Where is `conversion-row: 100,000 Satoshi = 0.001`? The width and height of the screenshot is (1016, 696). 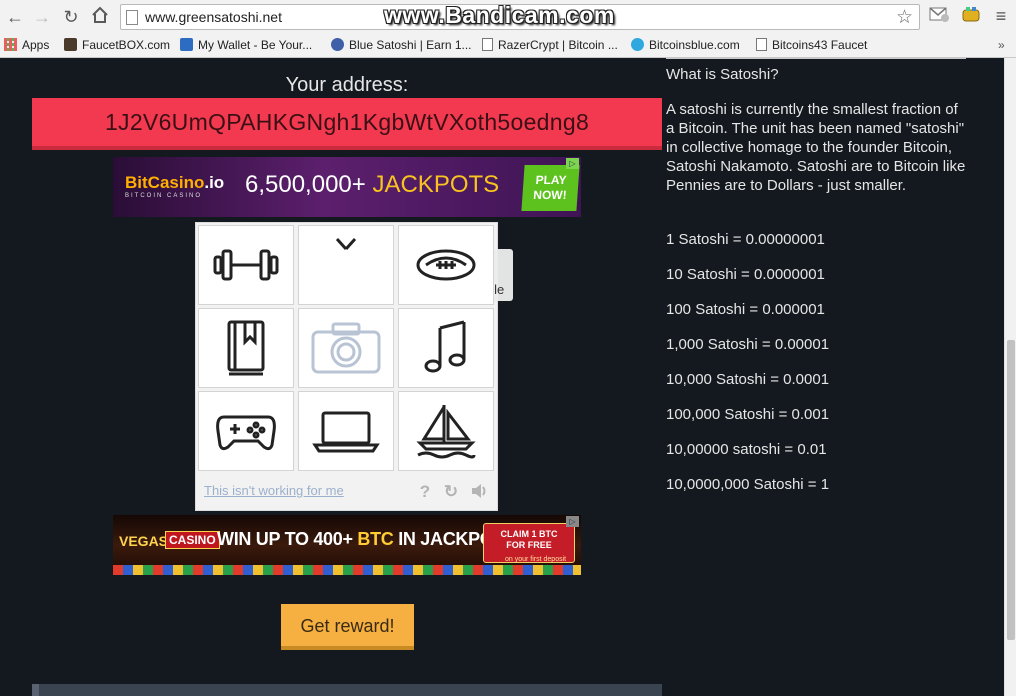
conversion-row: 100,000 Satoshi = 0.001 is located at coordinates (748, 414).